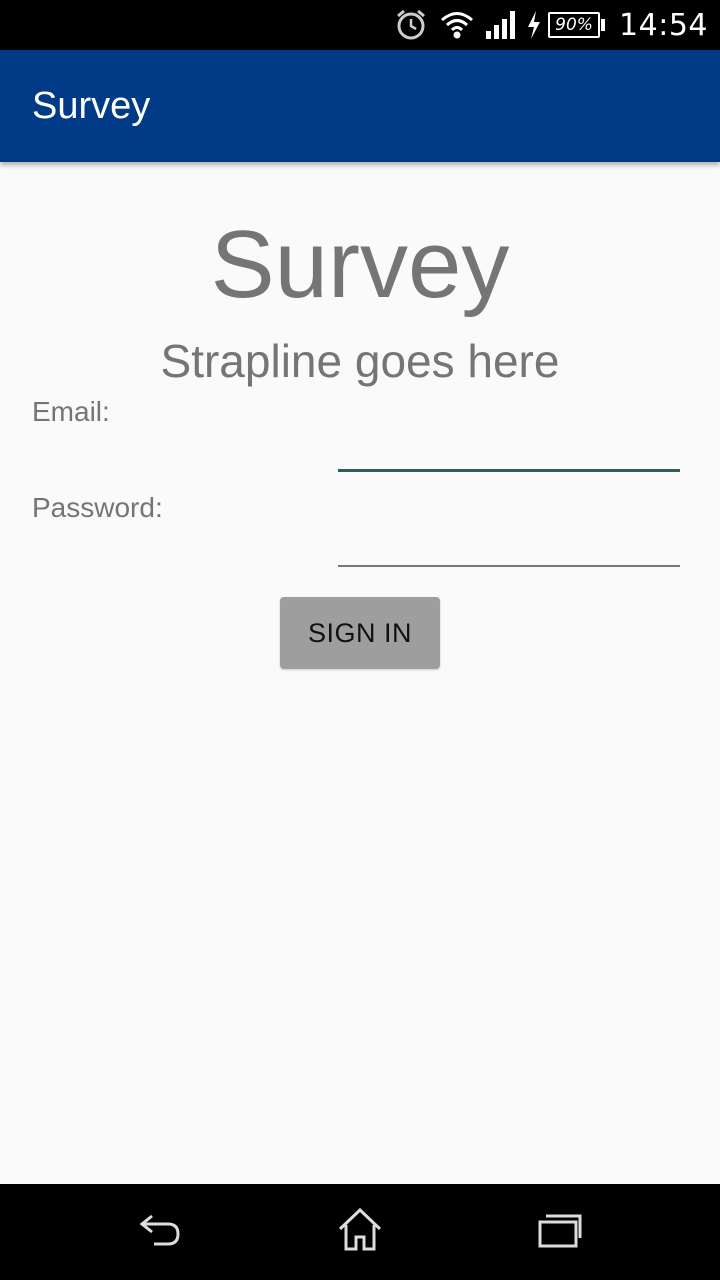 The width and height of the screenshot is (720, 1280). Describe the element at coordinates (97, 507) in the screenshot. I see `password-label: Password:` at that location.